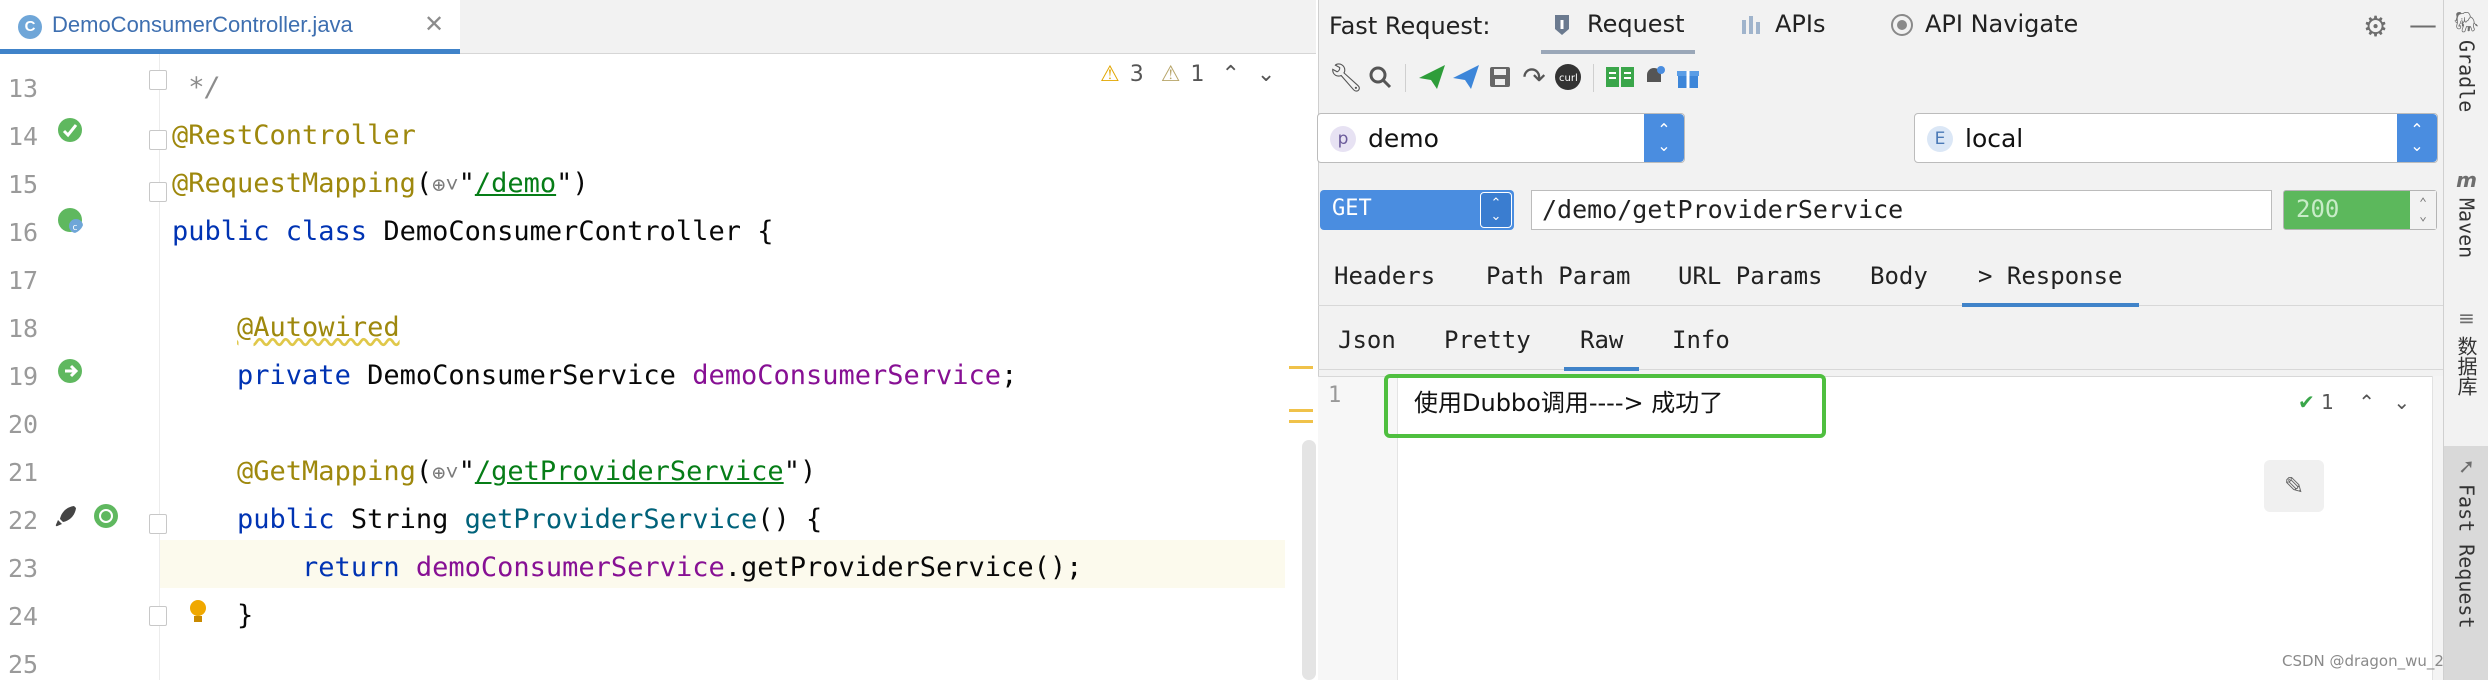  What do you see at coordinates (23, 568) in the screenshot?
I see `line-number: 23` at bounding box center [23, 568].